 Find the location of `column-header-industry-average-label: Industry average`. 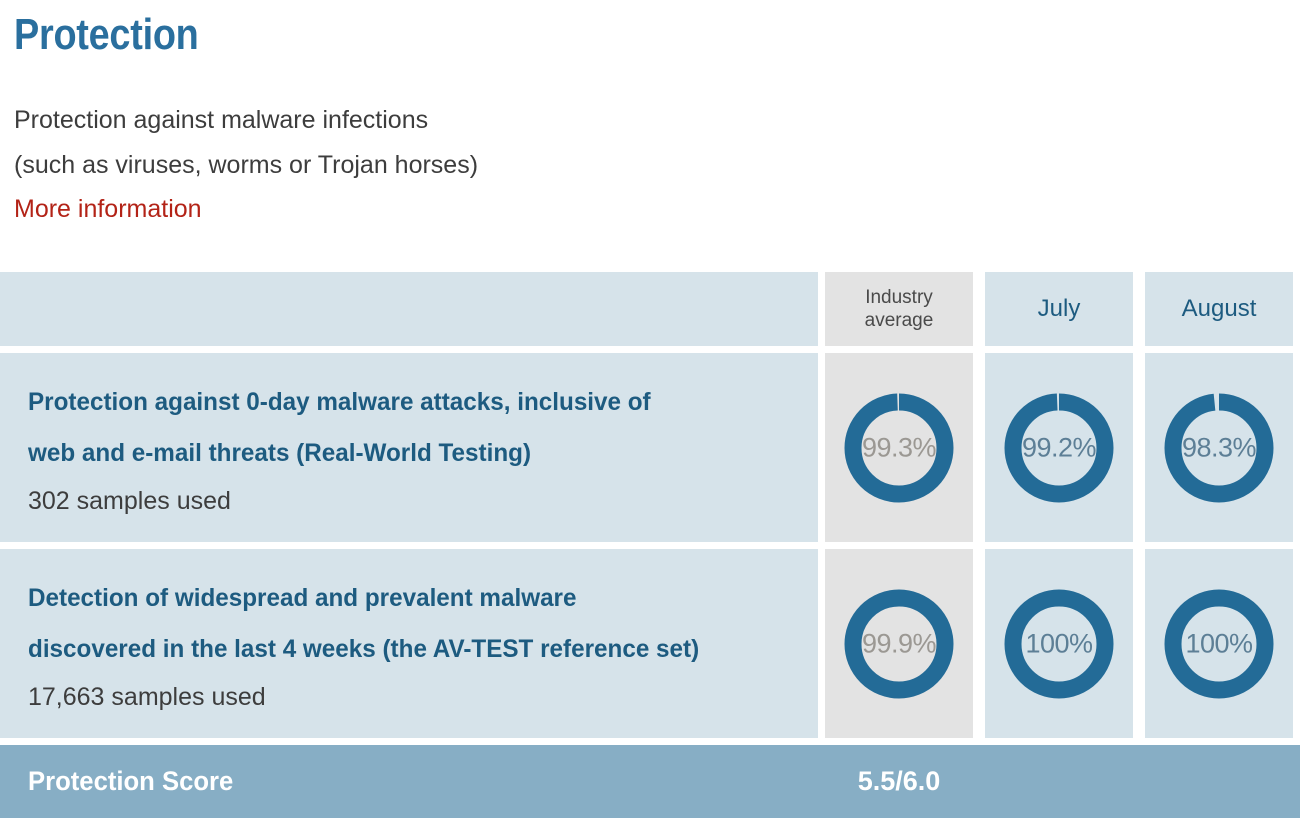

column-header-industry-average-label: Industry average is located at coordinates (899, 309).